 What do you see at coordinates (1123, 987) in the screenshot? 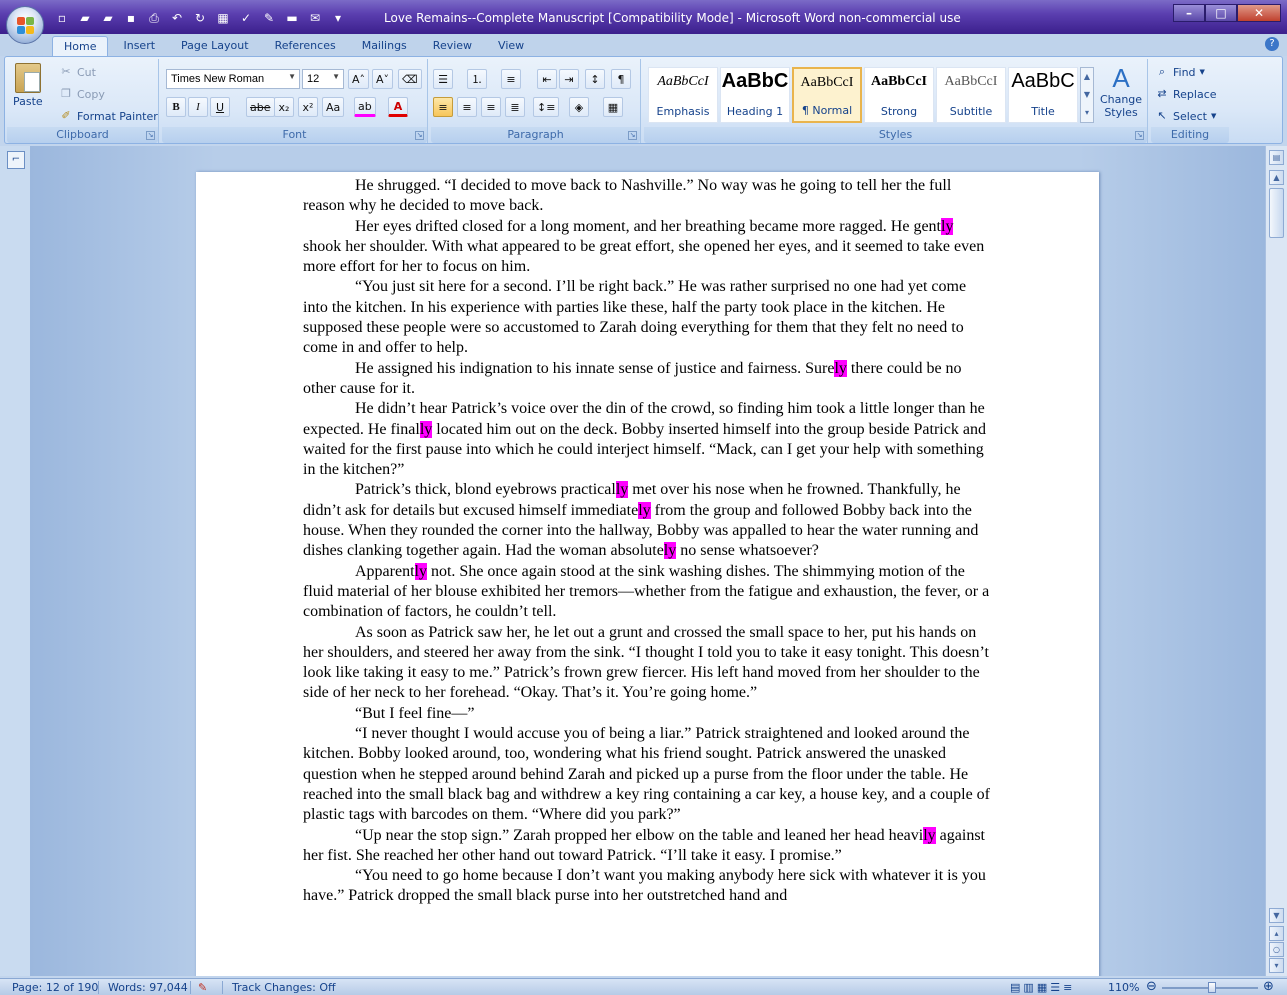
I see `zoom-level: 110%` at bounding box center [1123, 987].